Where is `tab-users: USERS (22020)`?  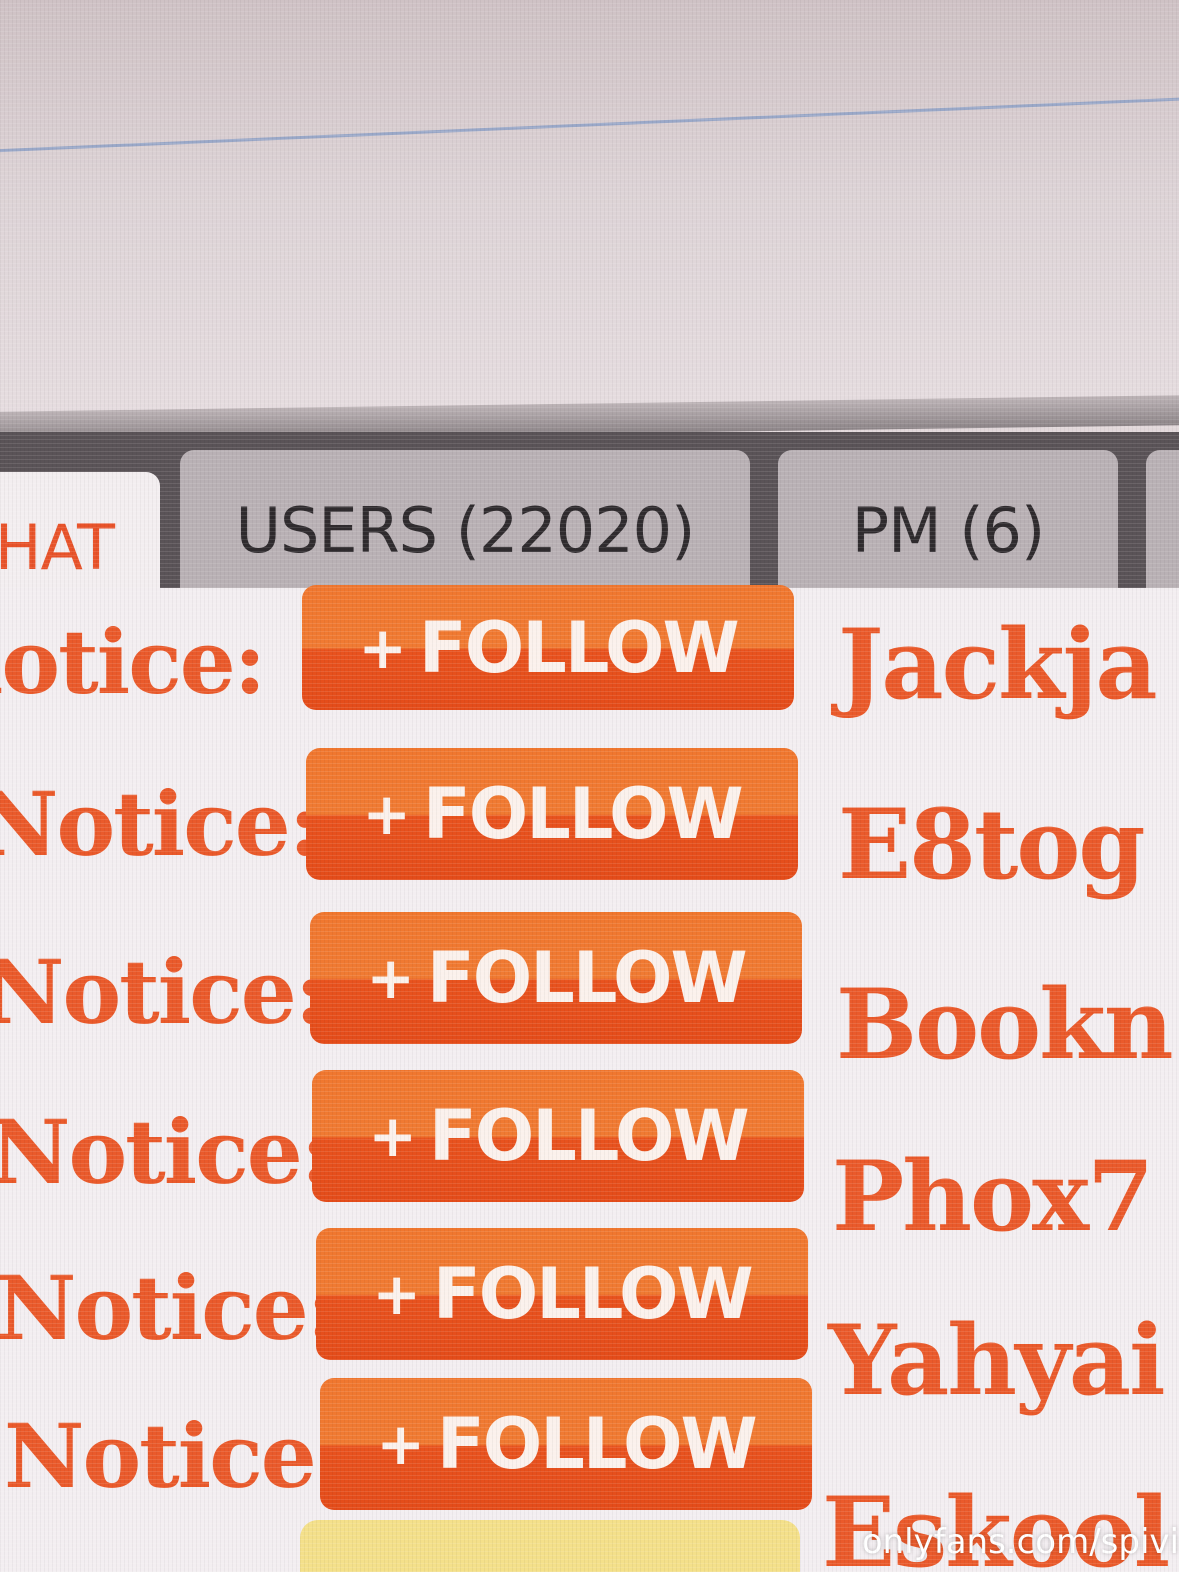 tab-users: USERS (22020) is located at coordinates (465, 520).